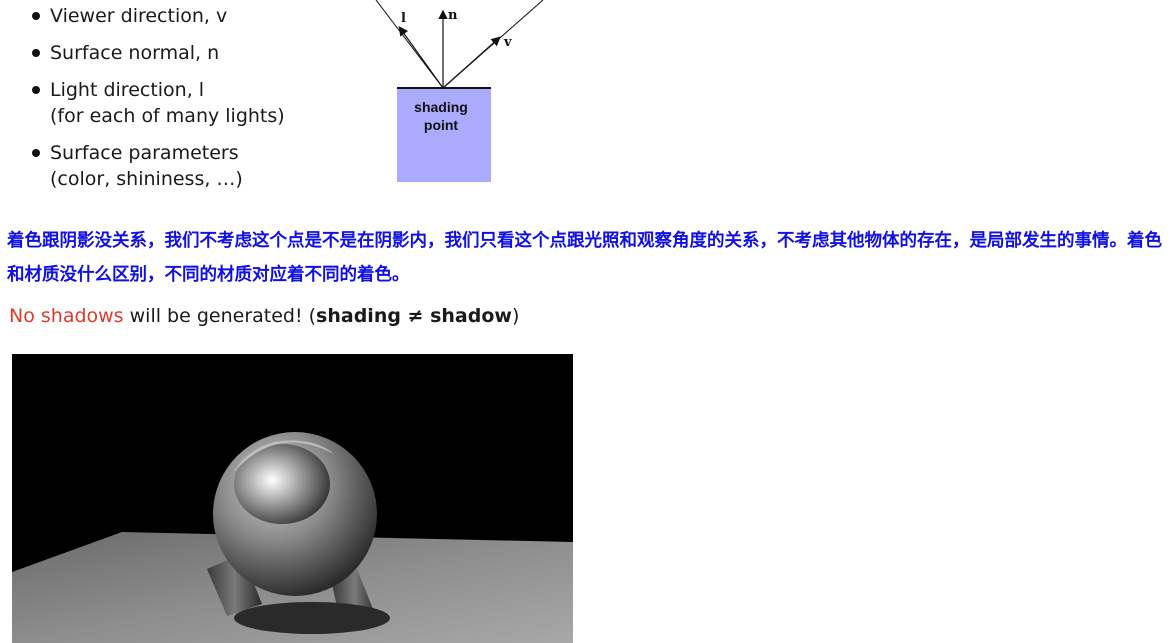 The width and height of the screenshot is (1170, 643). I want to click on bullet-sublabel: (for each of many lights), so click(167, 116).